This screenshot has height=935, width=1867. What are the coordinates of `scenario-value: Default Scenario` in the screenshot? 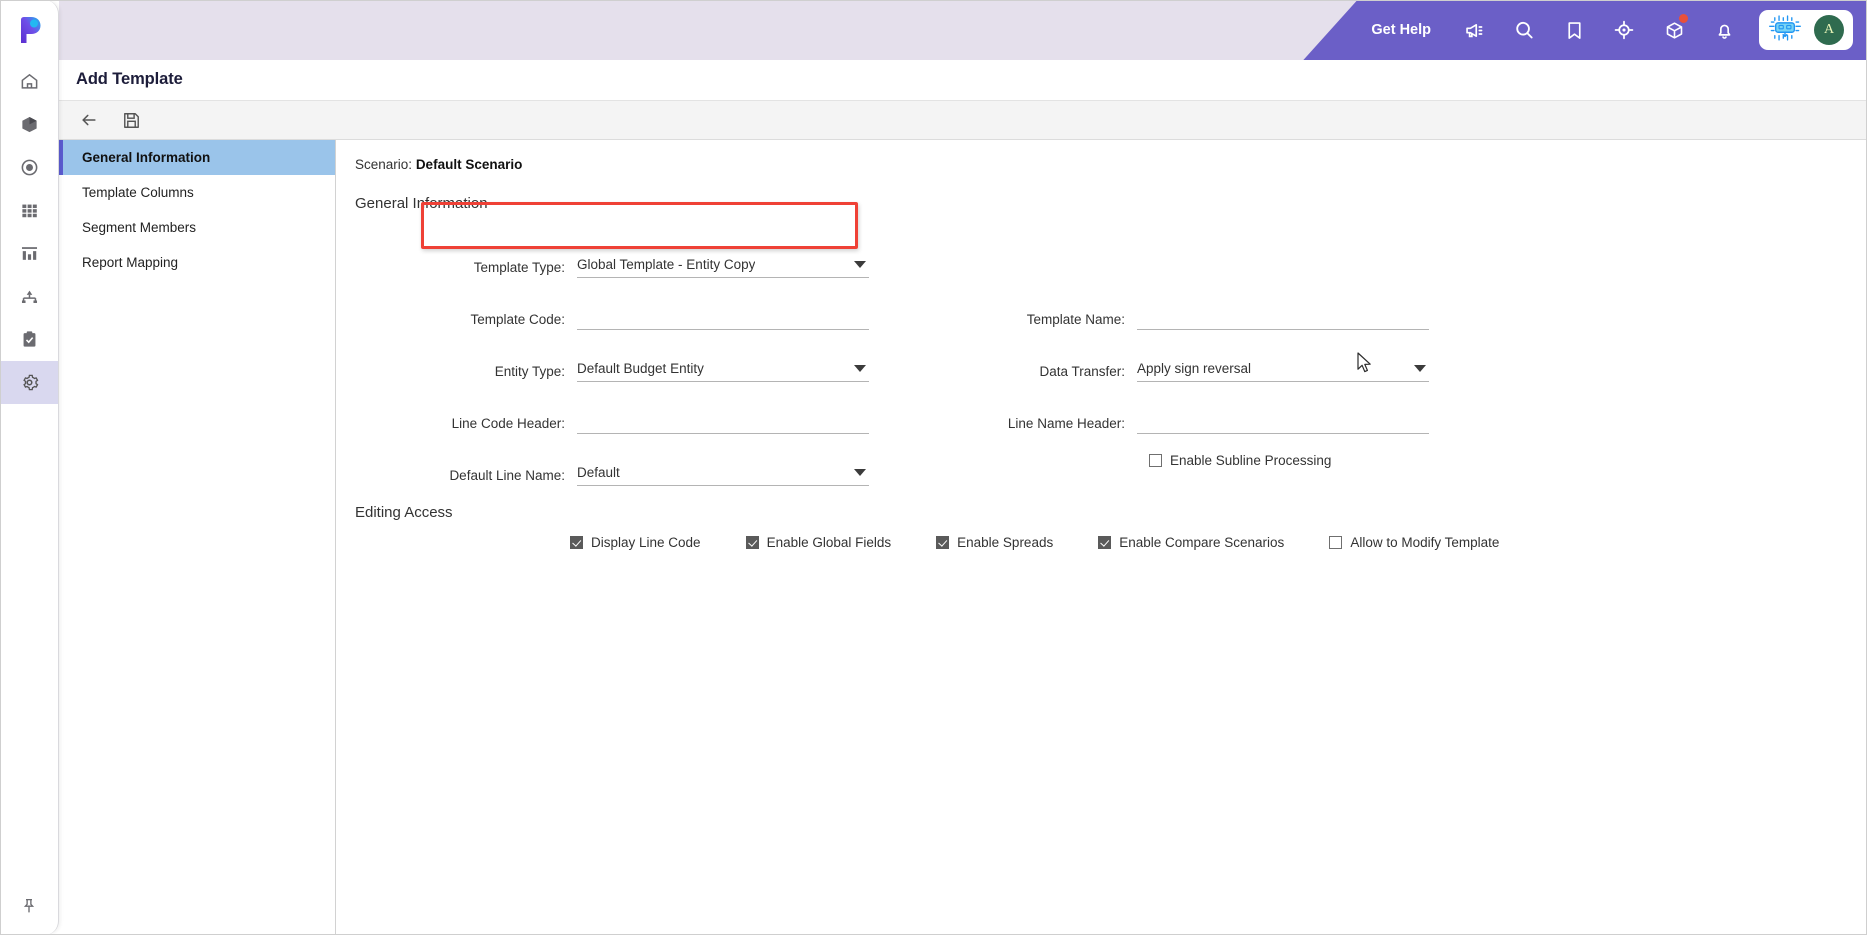 It's located at (469, 164).